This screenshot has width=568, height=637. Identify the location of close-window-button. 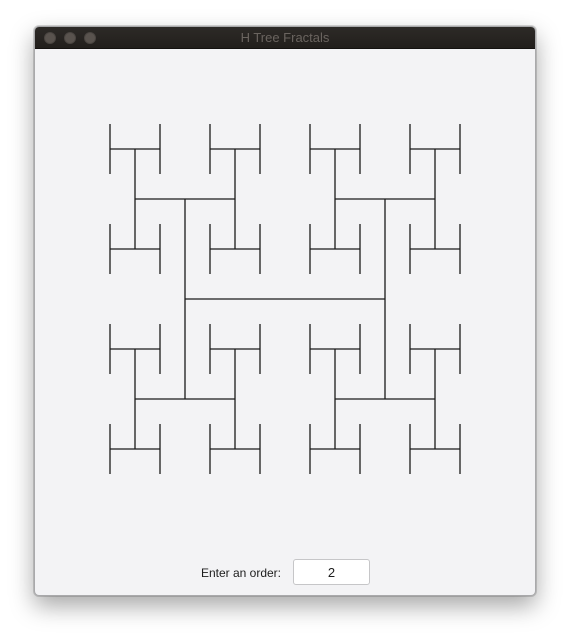
(50, 38).